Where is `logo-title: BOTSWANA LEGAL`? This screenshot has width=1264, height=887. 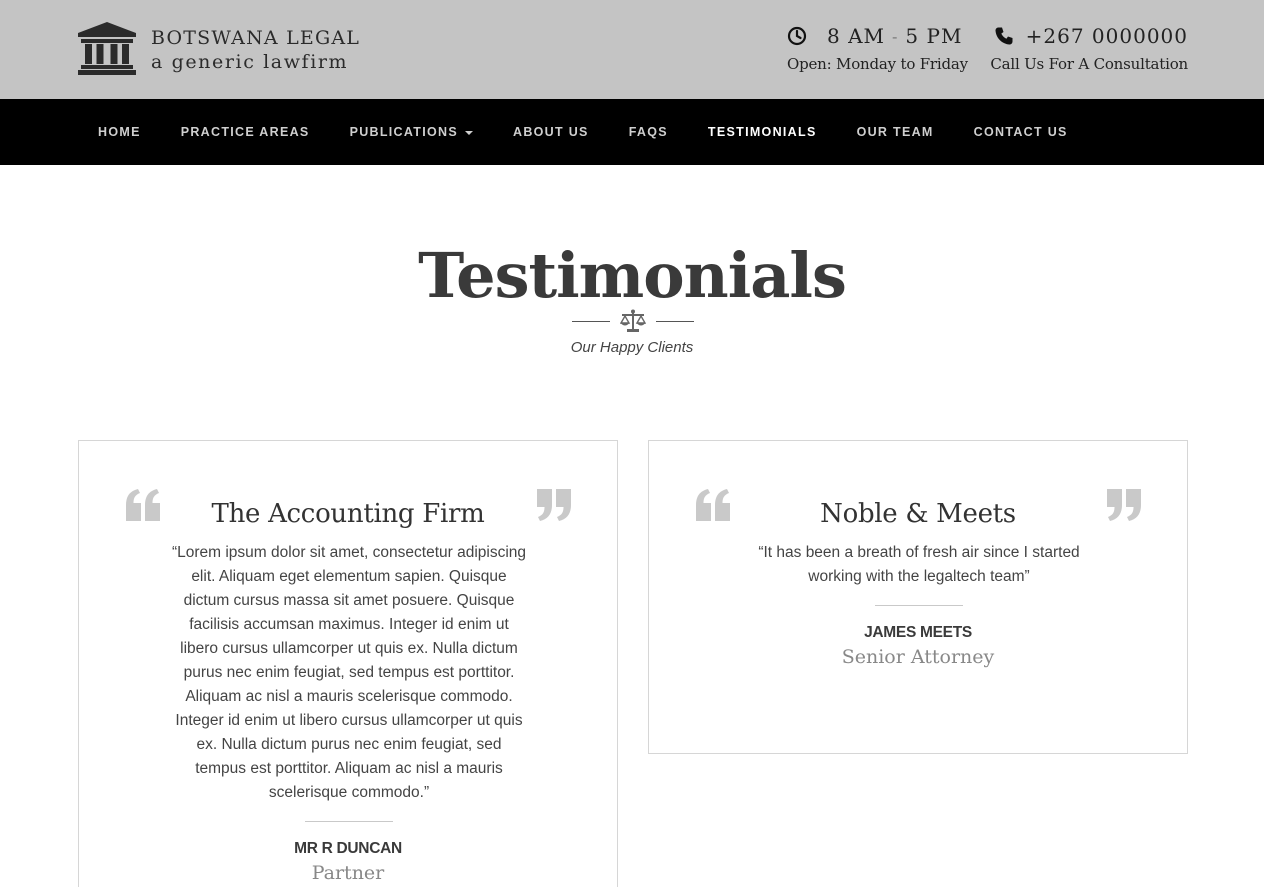 logo-title: BOTSWANA LEGAL is located at coordinates (256, 38).